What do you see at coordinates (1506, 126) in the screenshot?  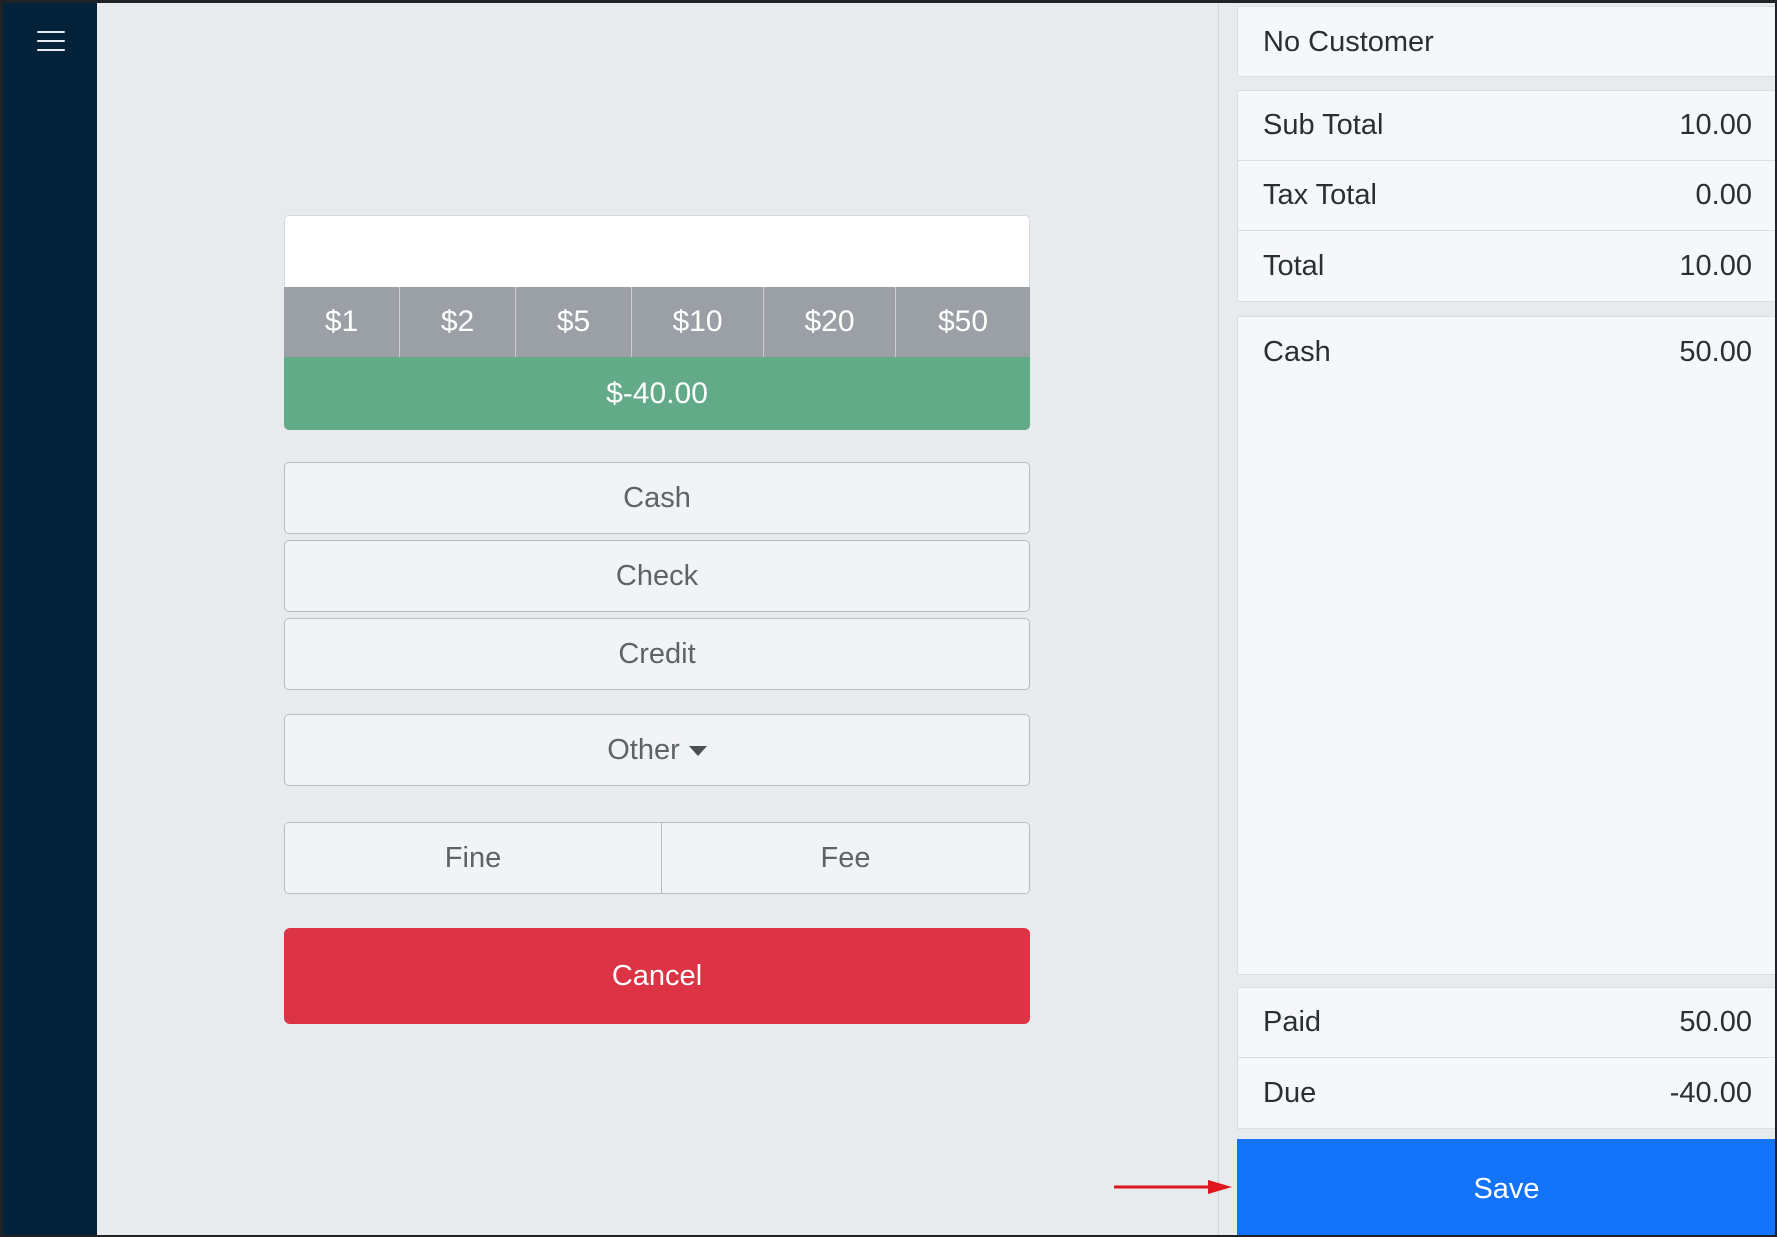 I see `subtotal-row: Sub Total 10.00` at bounding box center [1506, 126].